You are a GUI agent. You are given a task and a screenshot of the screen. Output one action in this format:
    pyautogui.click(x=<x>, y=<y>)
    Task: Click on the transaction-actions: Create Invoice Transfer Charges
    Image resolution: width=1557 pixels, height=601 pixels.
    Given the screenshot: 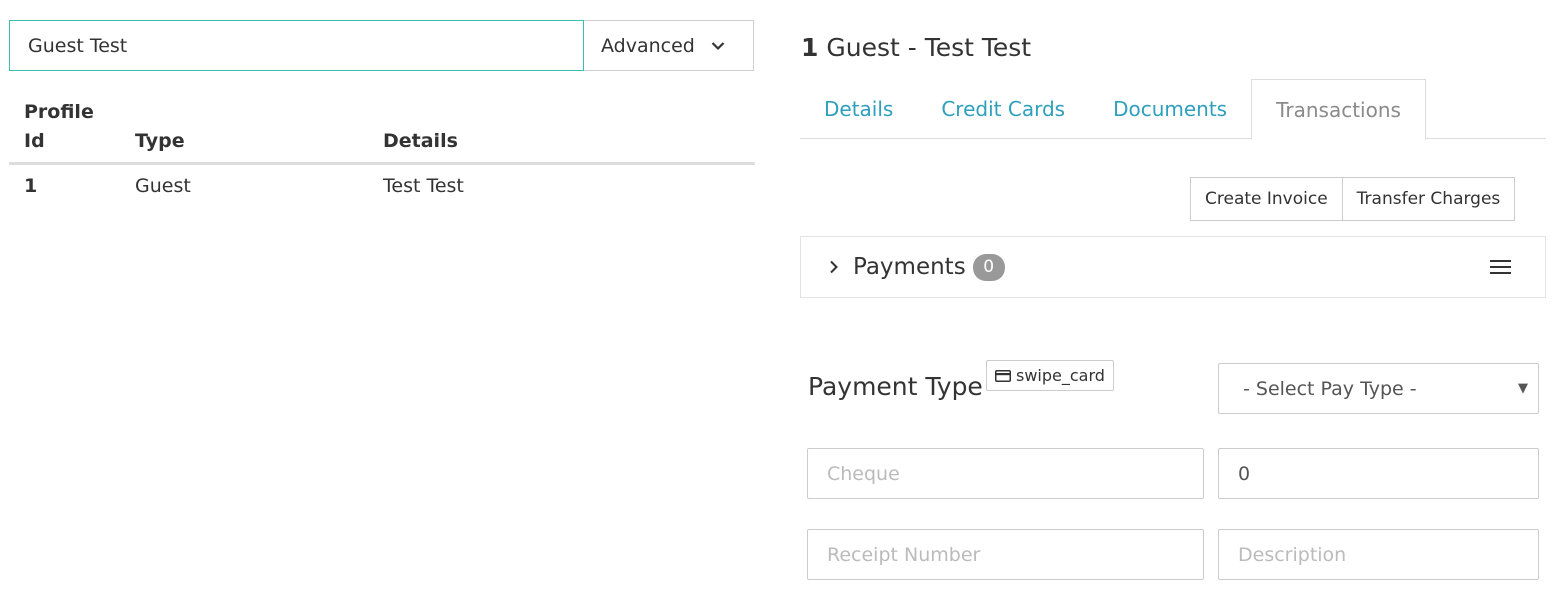 What is the action you would take?
    pyautogui.click(x=1353, y=199)
    